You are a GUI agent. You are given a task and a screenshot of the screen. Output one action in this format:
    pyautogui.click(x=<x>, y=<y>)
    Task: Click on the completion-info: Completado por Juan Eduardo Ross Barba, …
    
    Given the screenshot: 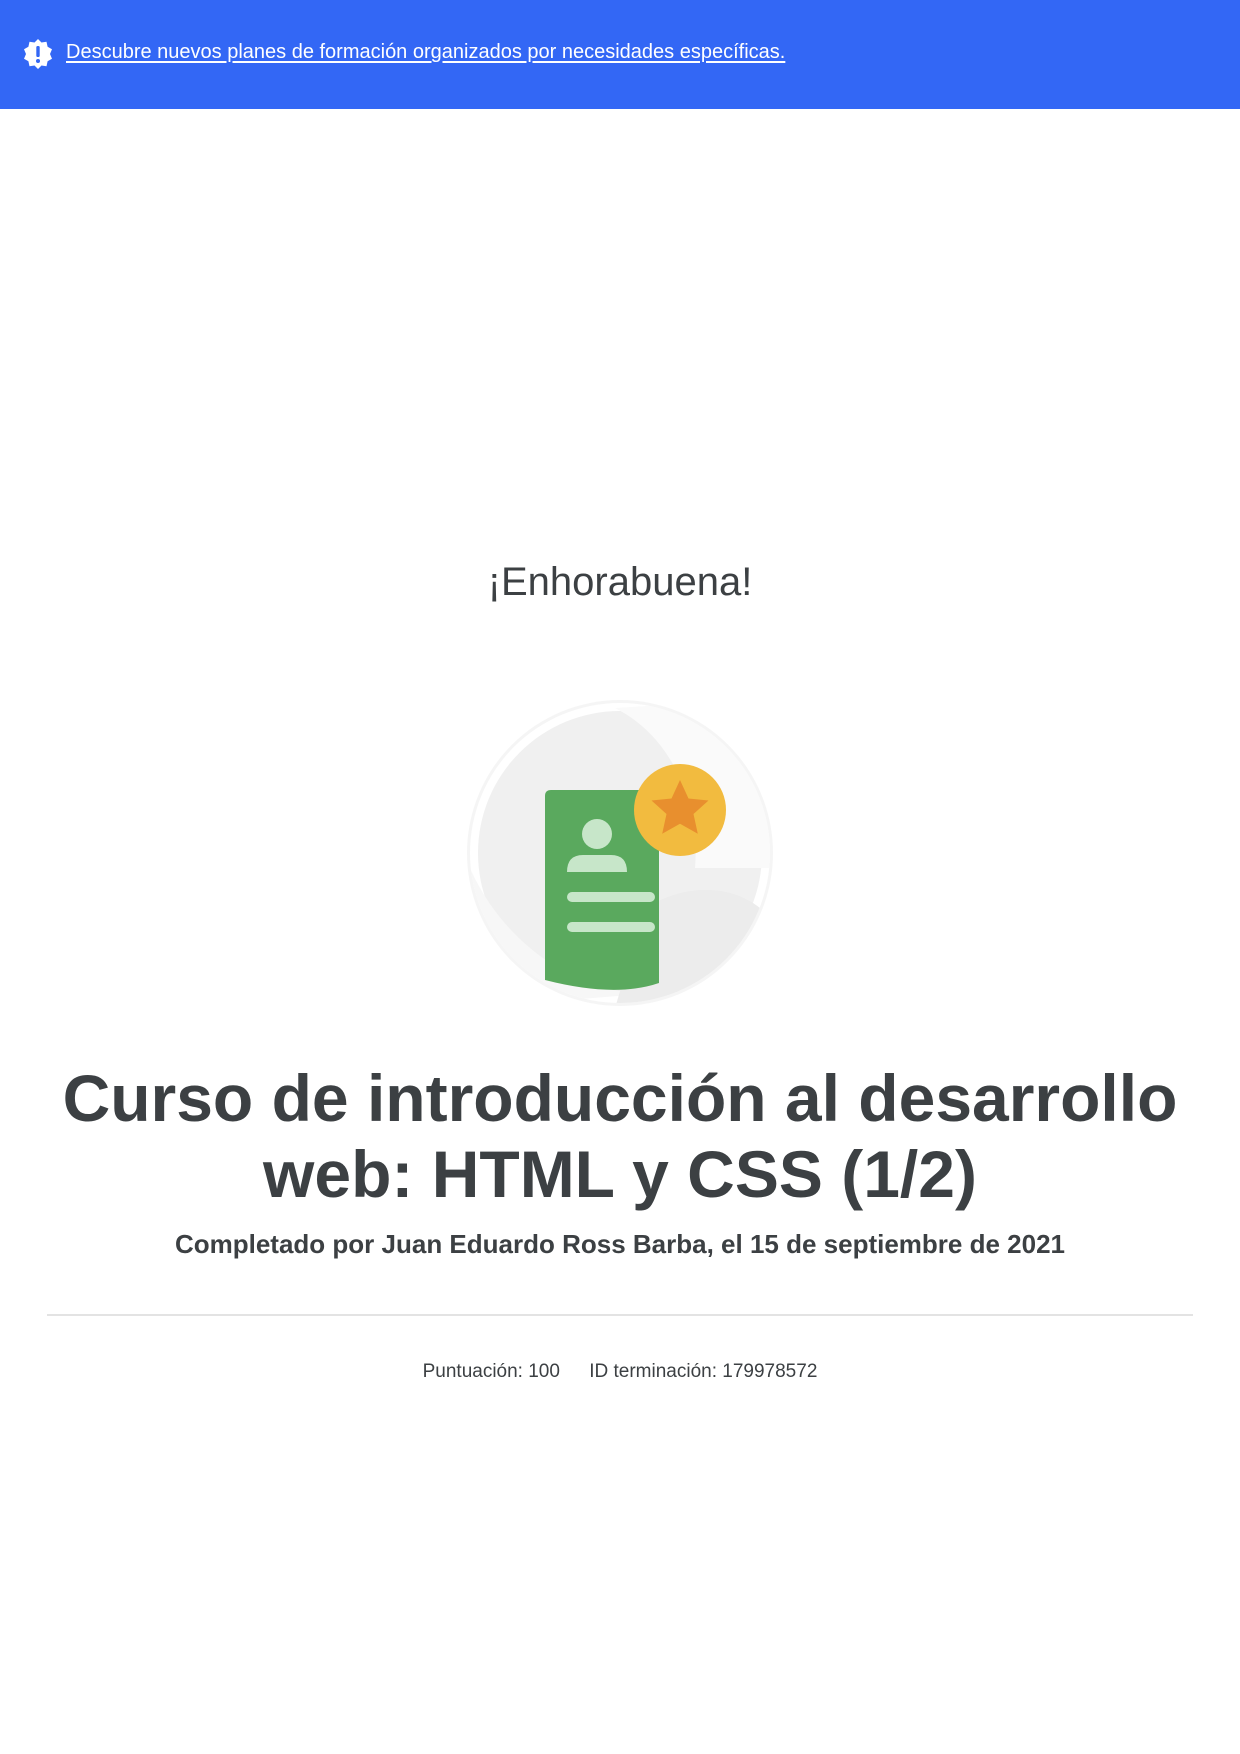 What is the action you would take?
    pyautogui.click(x=620, y=1244)
    